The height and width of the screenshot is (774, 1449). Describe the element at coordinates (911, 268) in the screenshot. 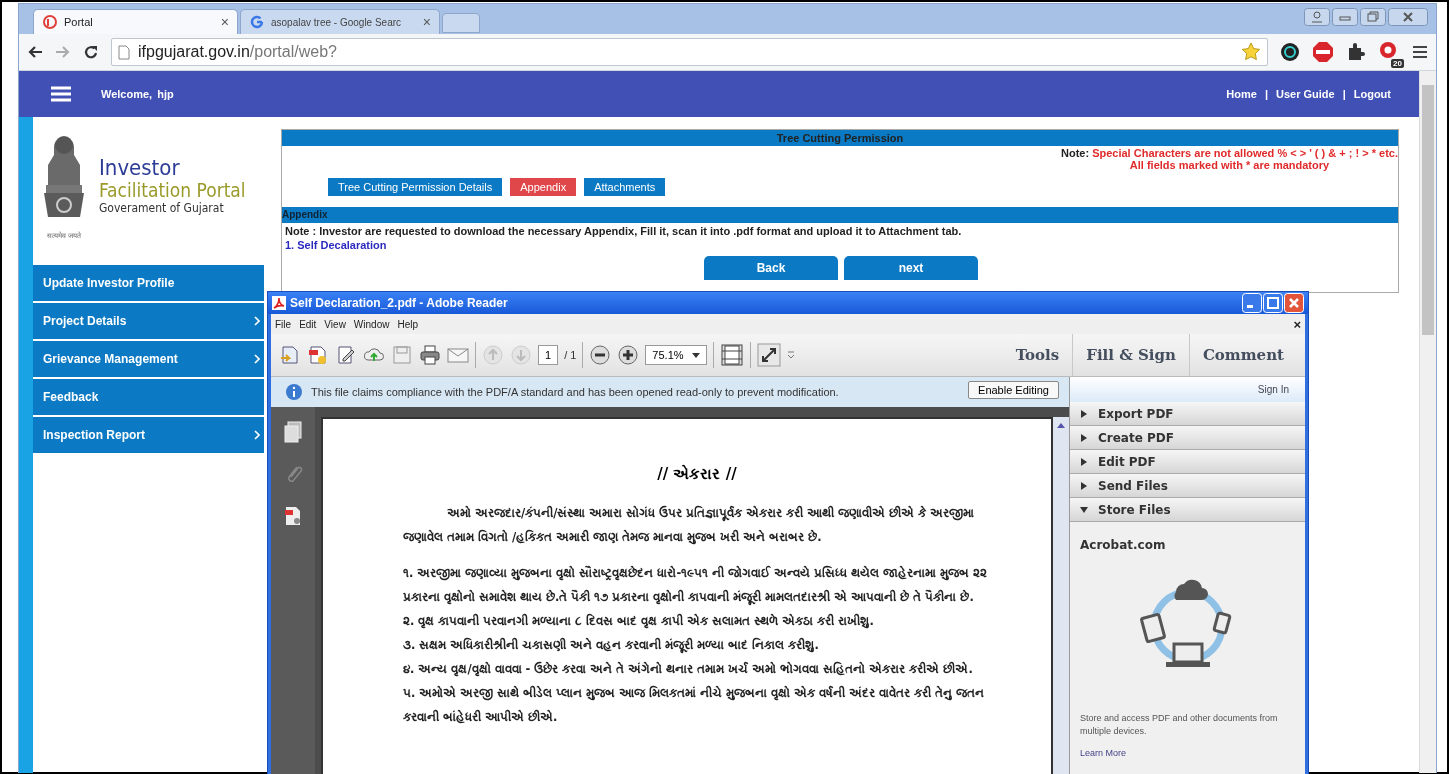

I see `nav-button: next` at that location.